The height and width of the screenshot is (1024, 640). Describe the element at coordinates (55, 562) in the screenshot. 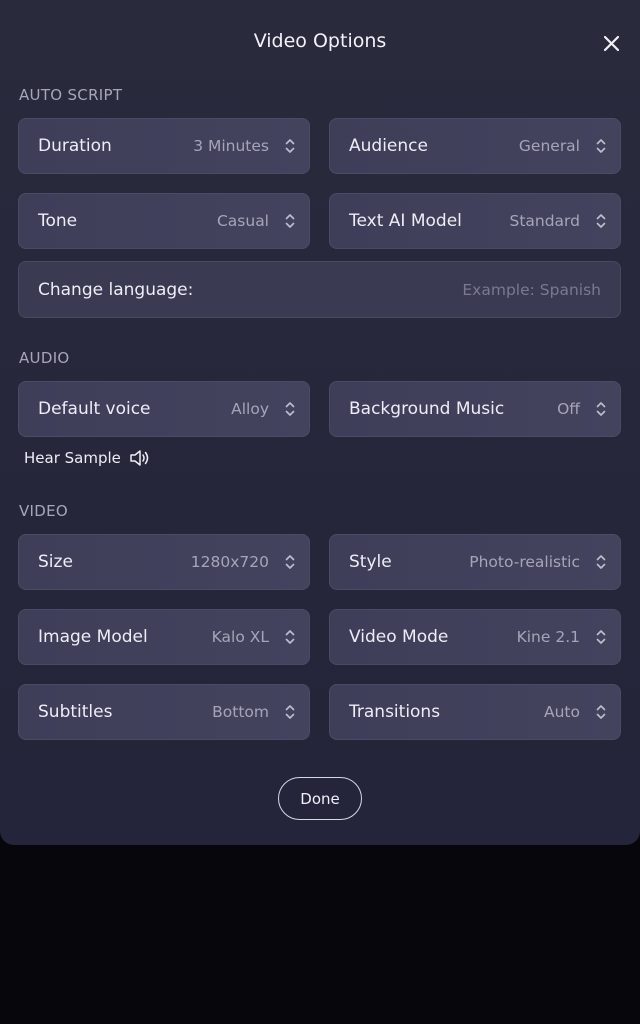

I see `size-label: Size` at that location.